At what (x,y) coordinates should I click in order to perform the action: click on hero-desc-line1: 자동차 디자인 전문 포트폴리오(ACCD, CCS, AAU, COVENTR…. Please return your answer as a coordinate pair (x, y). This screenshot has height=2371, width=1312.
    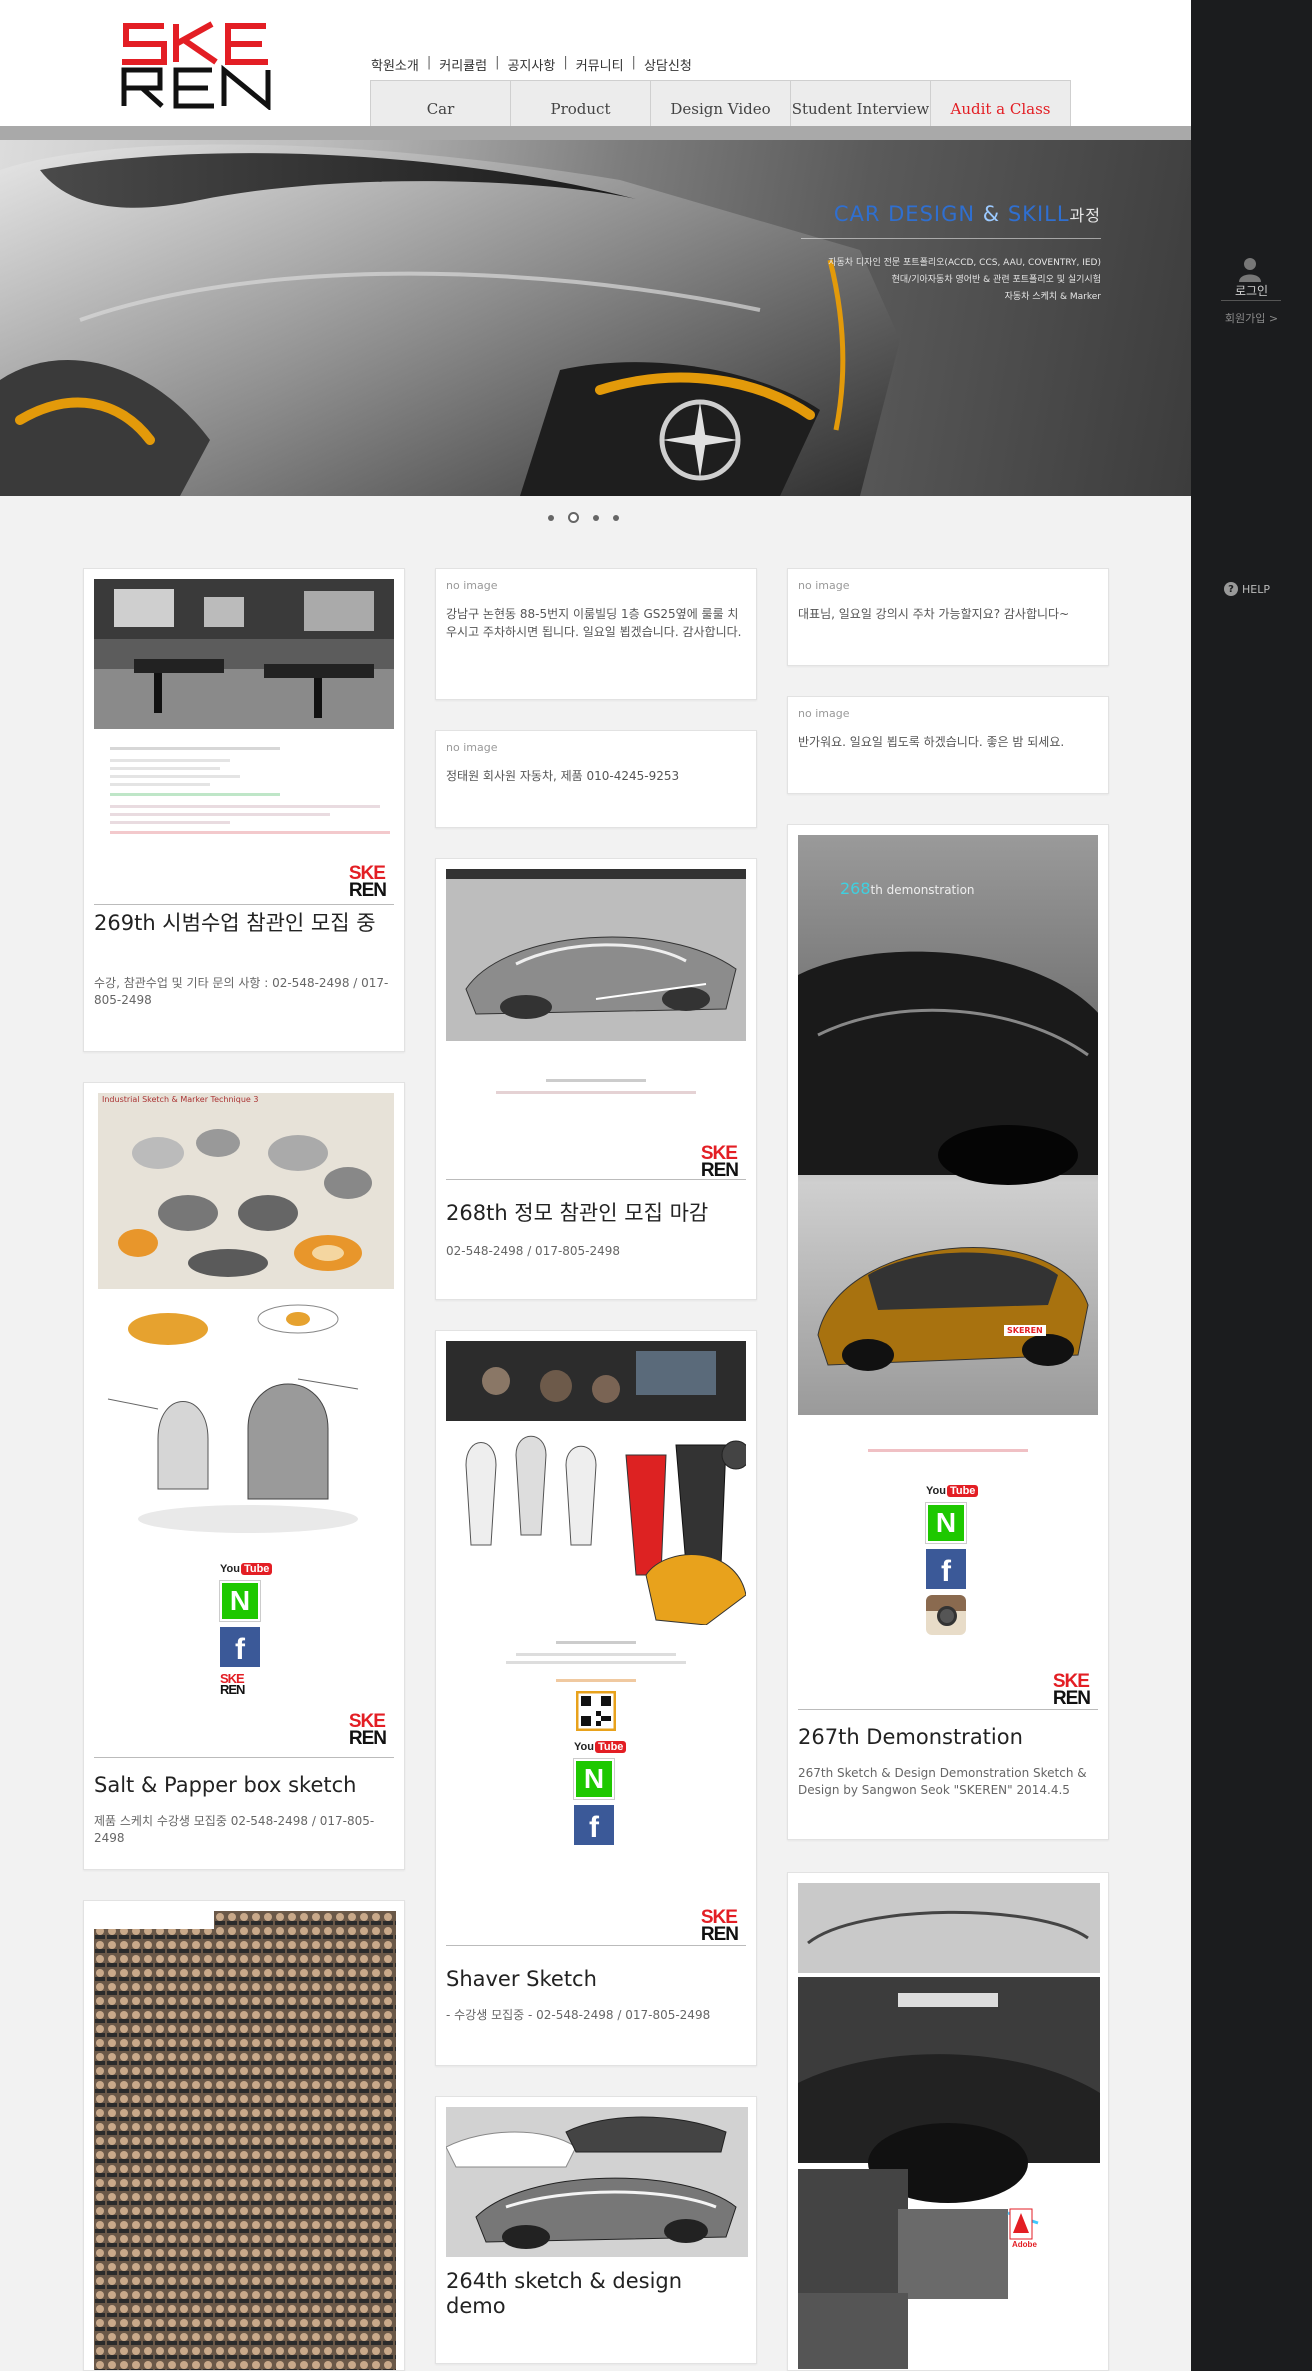
    Looking at the image, I should click on (964, 263).